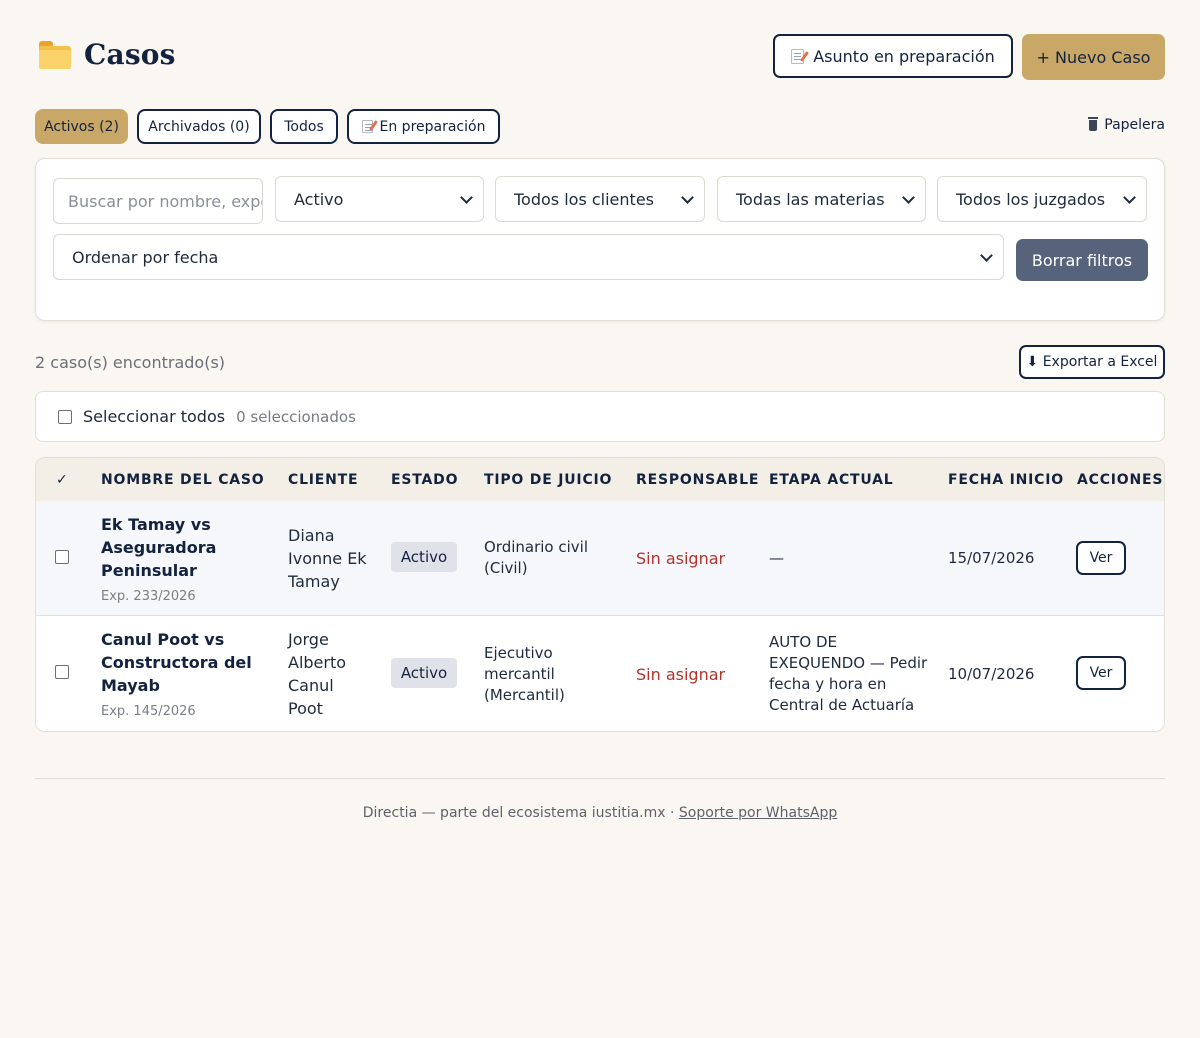 The image size is (1200, 1038). I want to click on col-client-header: CLIENTE, so click(323, 480).